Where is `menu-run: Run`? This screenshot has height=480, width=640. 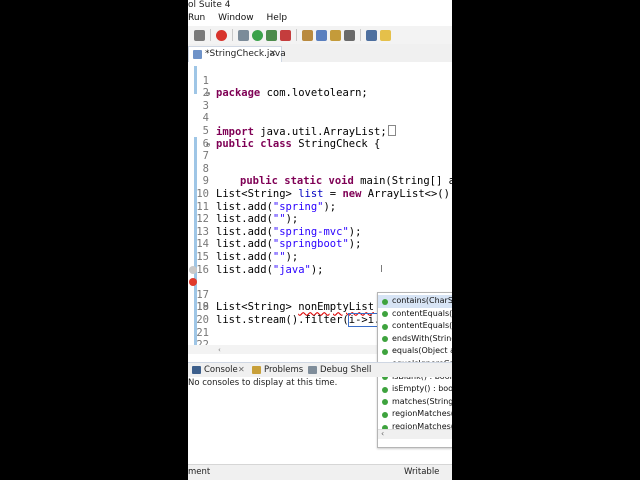
menu-run: Run is located at coordinates (196, 18).